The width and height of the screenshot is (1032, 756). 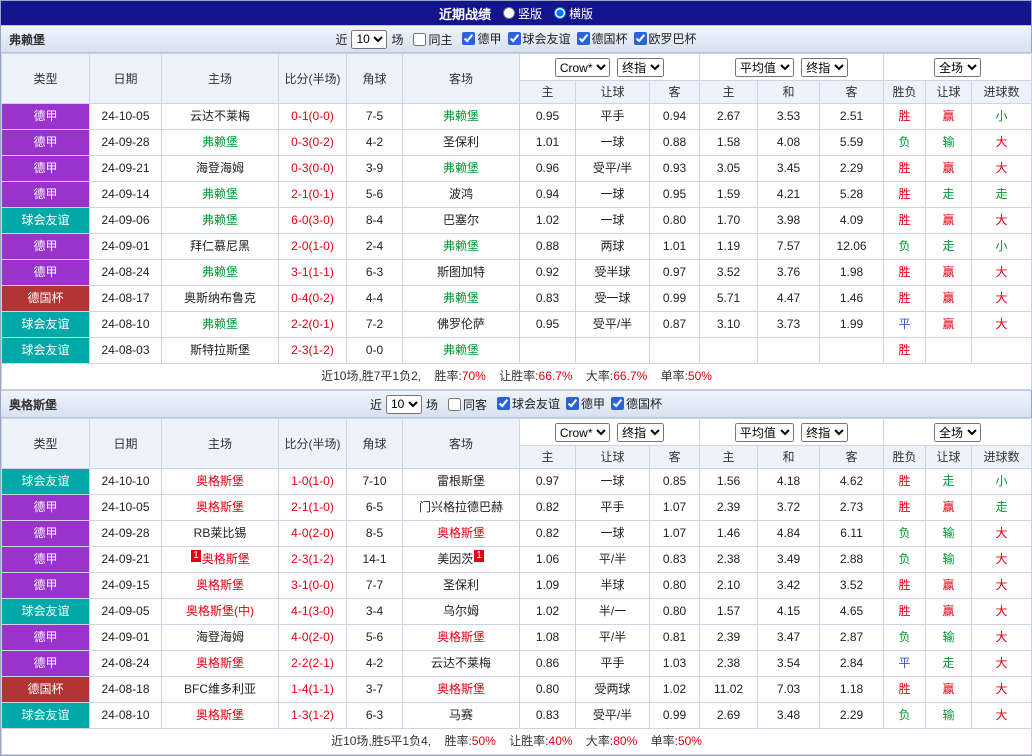 I want to click on away-team-link: 美因茨 1, so click(x=461, y=559).